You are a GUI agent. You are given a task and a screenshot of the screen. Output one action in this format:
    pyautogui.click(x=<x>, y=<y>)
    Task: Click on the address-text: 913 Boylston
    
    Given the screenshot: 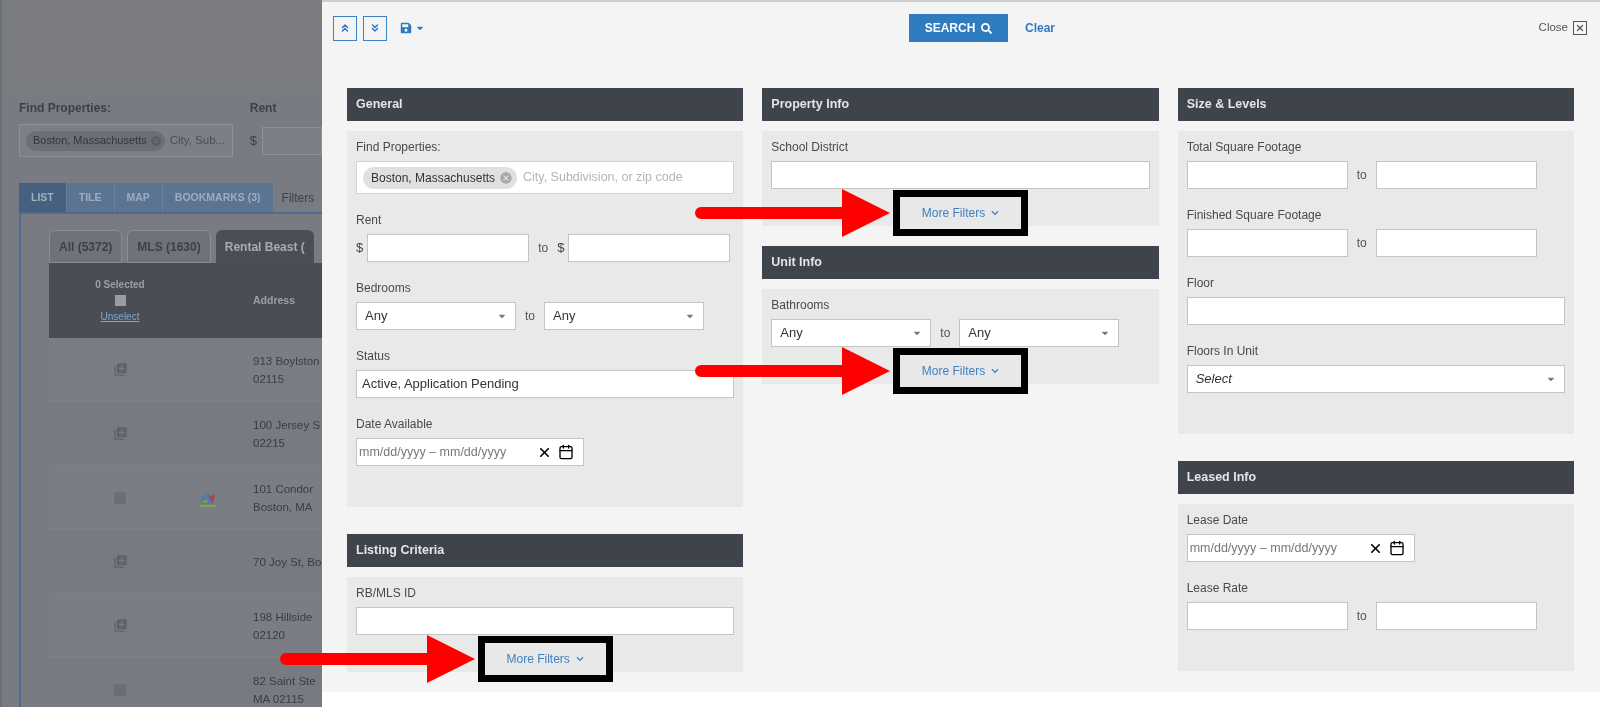 What is the action you would take?
    pyautogui.click(x=286, y=361)
    